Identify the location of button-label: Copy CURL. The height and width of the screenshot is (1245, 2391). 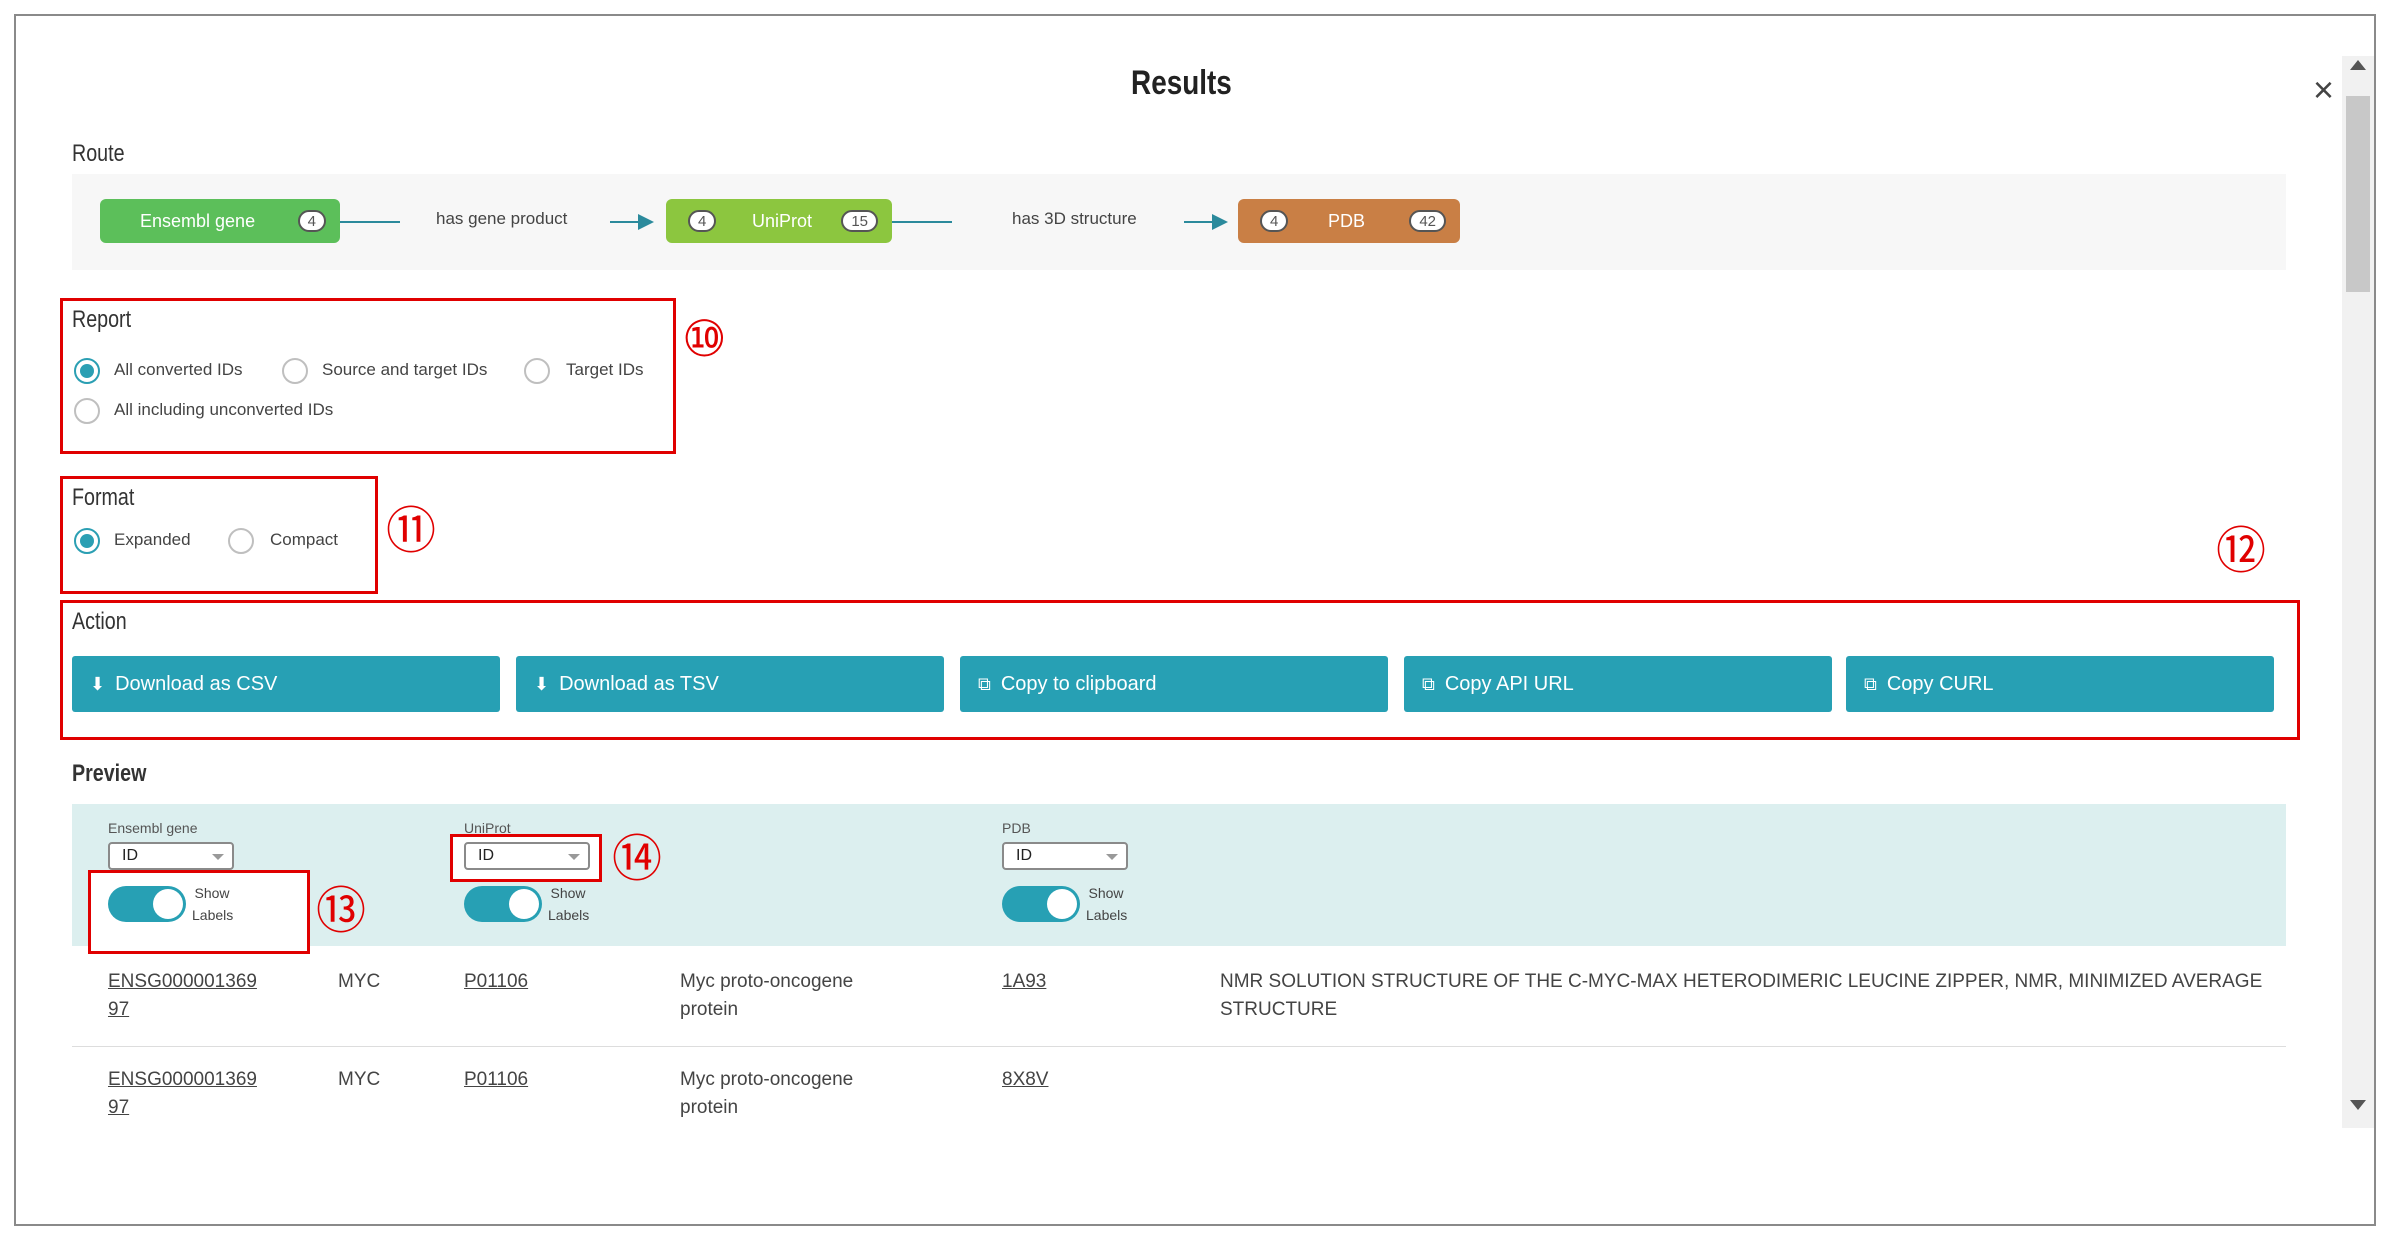
(1940, 683).